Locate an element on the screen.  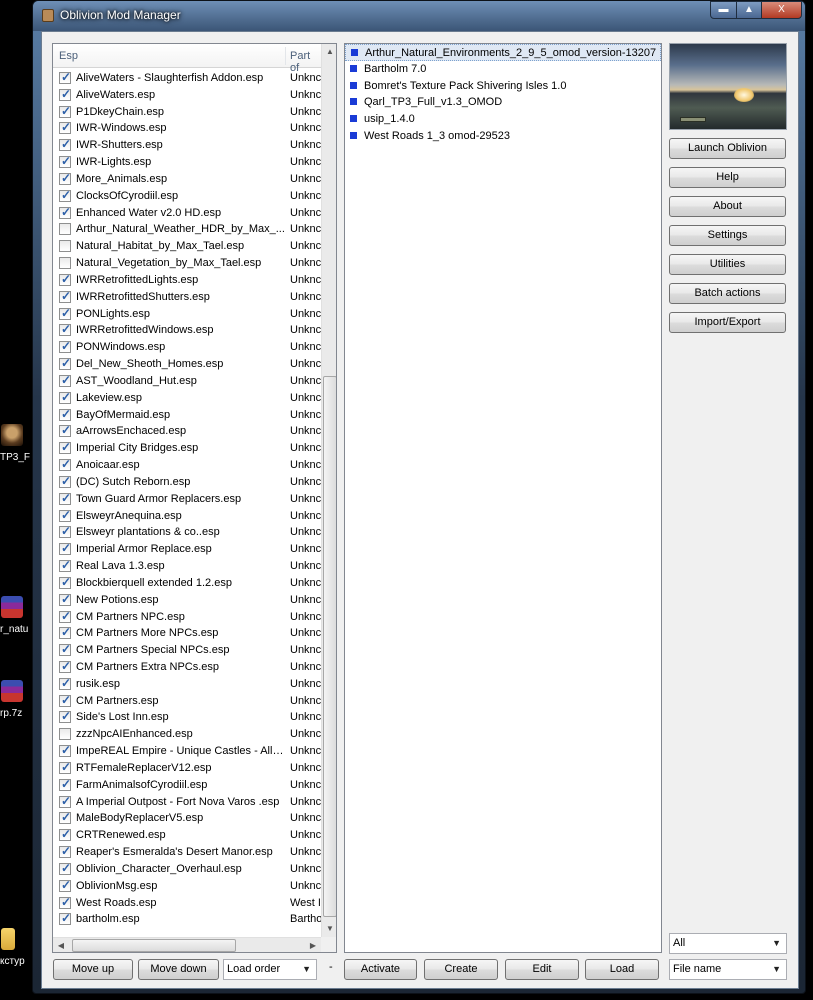
esp-vertical-scrollbar: ▲ ▼ is located at coordinates (328, 490).